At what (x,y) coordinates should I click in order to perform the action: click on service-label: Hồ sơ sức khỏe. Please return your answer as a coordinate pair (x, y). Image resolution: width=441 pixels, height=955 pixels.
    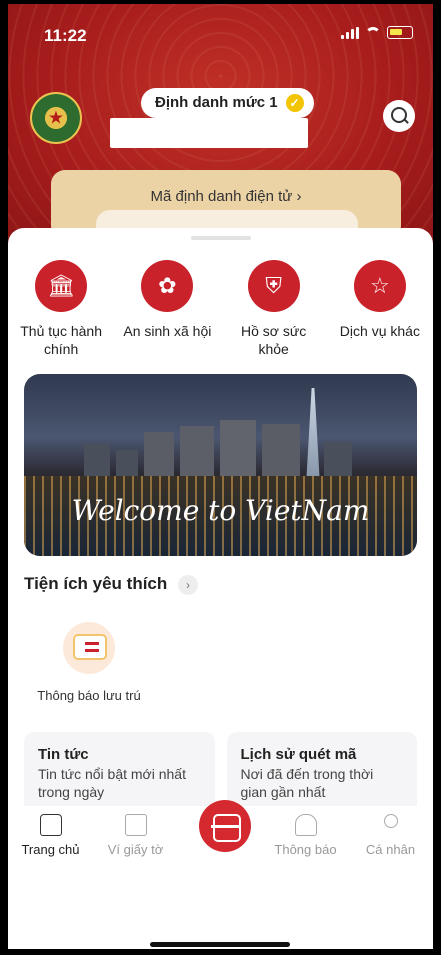
    Looking at the image, I should click on (274, 340).